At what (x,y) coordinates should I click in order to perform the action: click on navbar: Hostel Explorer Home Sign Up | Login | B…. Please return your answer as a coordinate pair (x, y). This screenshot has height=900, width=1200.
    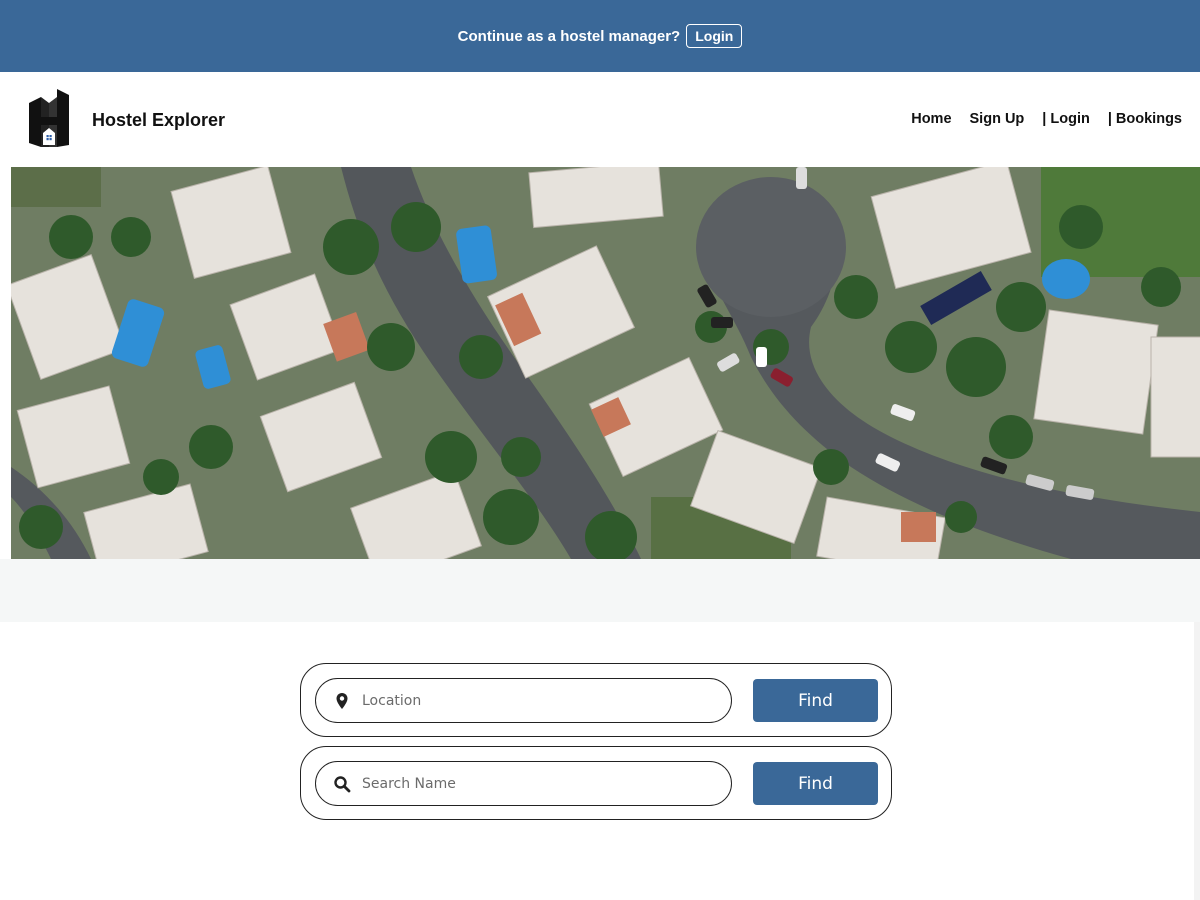
    Looking at the image, I should click on (600, 119).